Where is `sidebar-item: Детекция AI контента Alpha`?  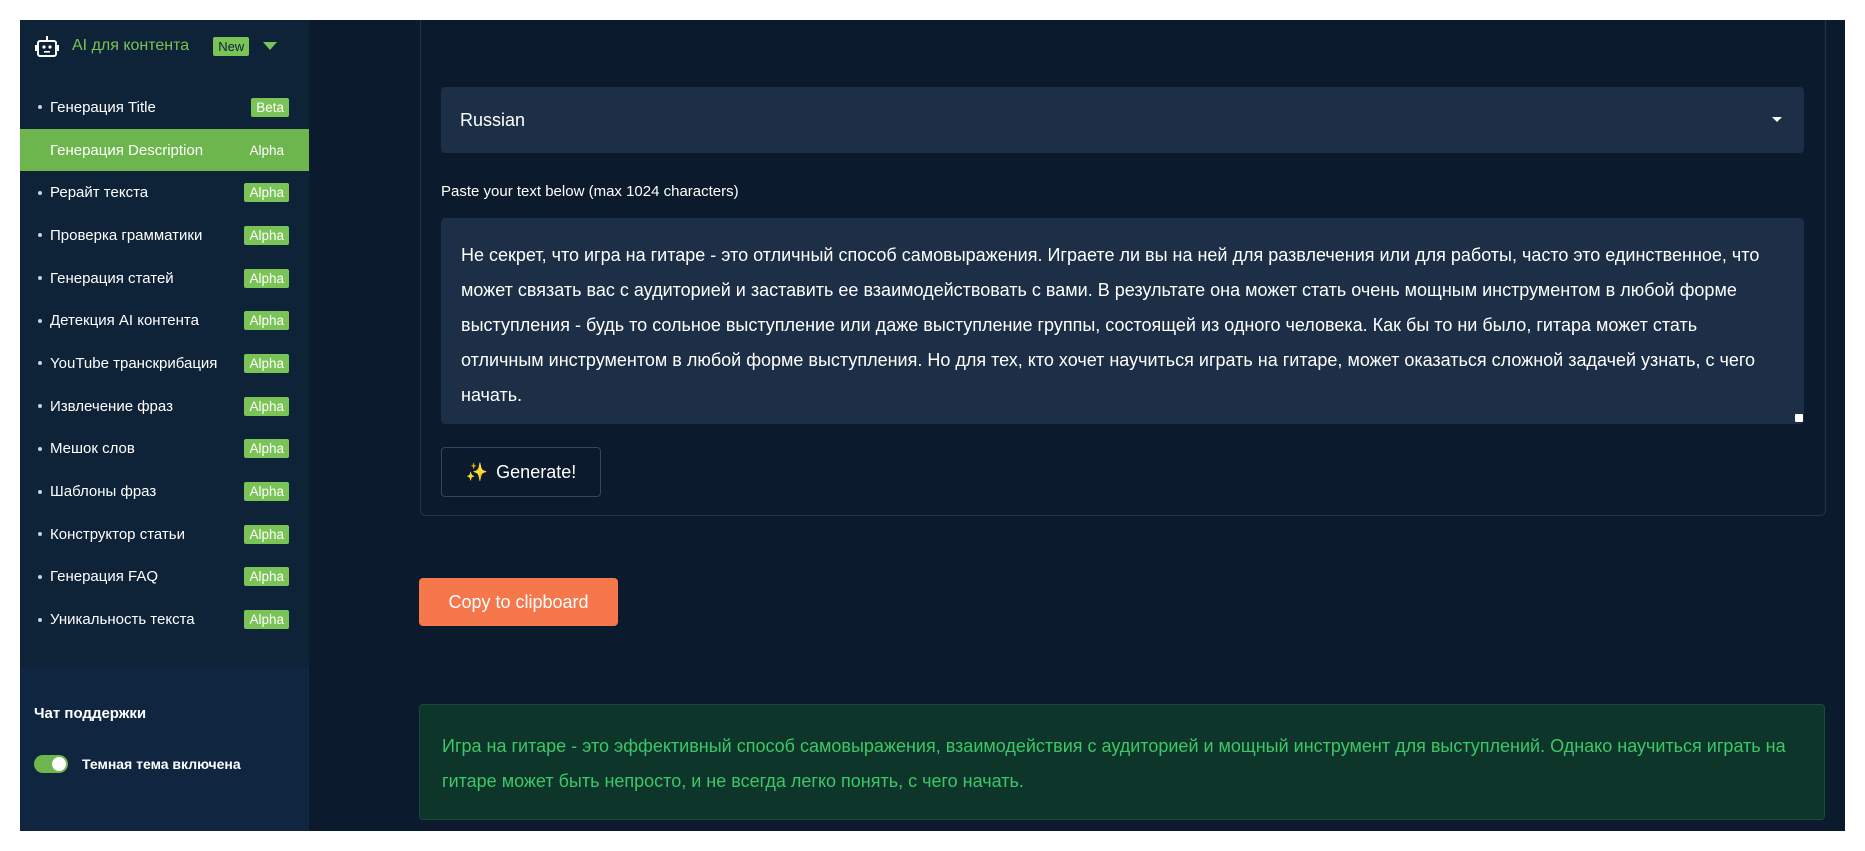 sidebar-item: Детекция AI контента Alpha is located at coordinates (164, 320).